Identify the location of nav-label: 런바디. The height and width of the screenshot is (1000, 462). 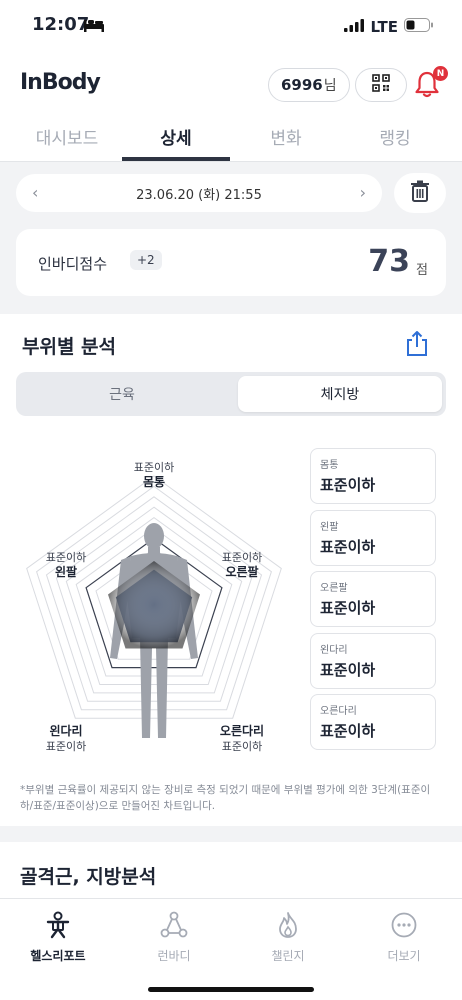
(174, 956).